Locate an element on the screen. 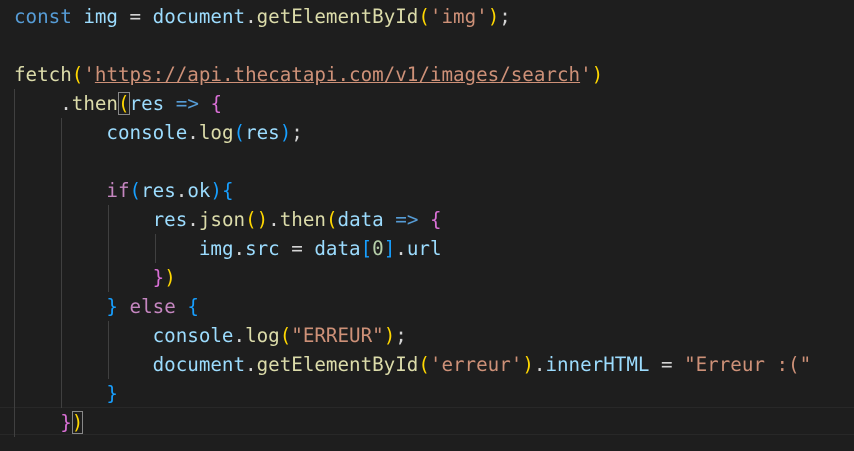 Image resolution: width=854 pixels, height=451 pixels. code-token: = is located at coordinates (135, 16).